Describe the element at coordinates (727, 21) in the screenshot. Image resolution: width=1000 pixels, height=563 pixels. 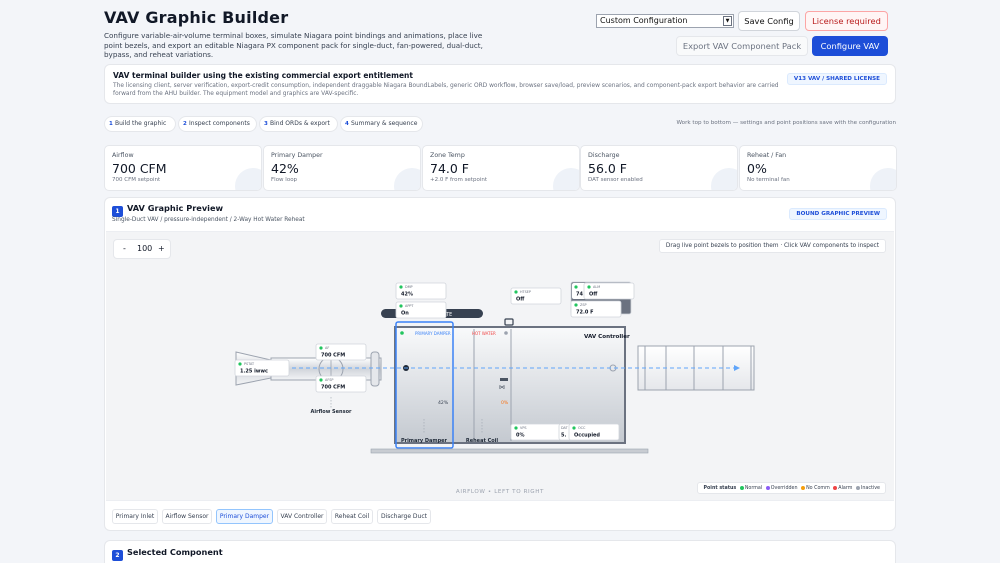
I see `chevron-down-icon: ▼` at that location.